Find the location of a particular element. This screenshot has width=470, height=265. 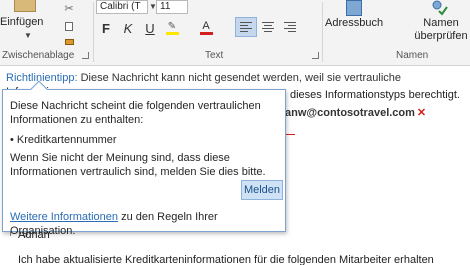

check-names-label-line2: überprüfen is located at coordinates (441, 36).